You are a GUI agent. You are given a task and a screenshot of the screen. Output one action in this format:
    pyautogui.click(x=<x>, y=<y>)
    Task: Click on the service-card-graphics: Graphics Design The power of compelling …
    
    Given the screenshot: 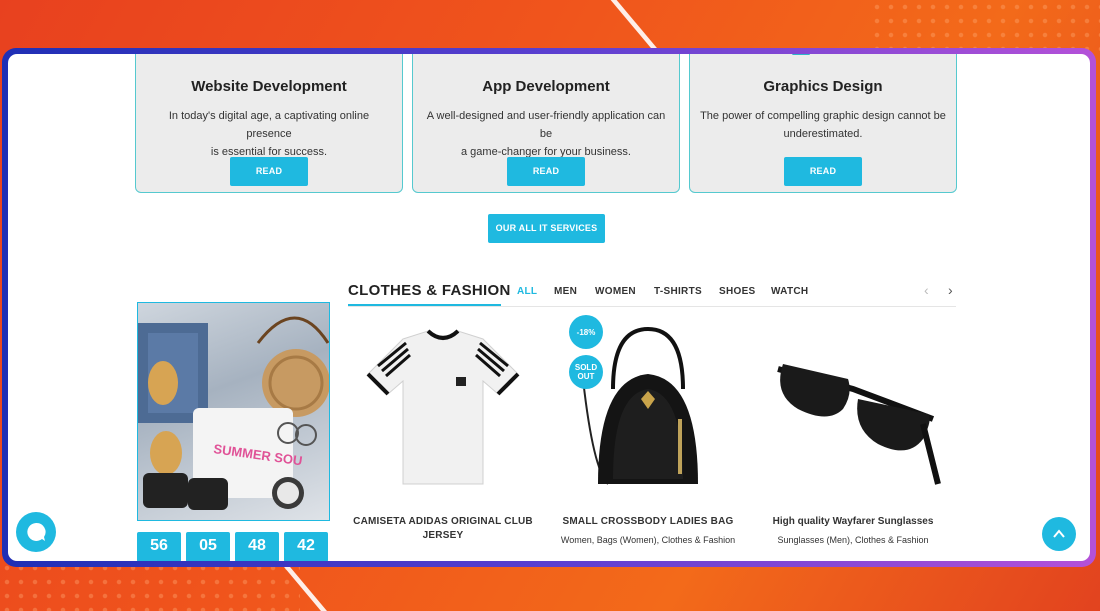 What is the action you would take?
    pyautogui.click(x=823, y=129)
    